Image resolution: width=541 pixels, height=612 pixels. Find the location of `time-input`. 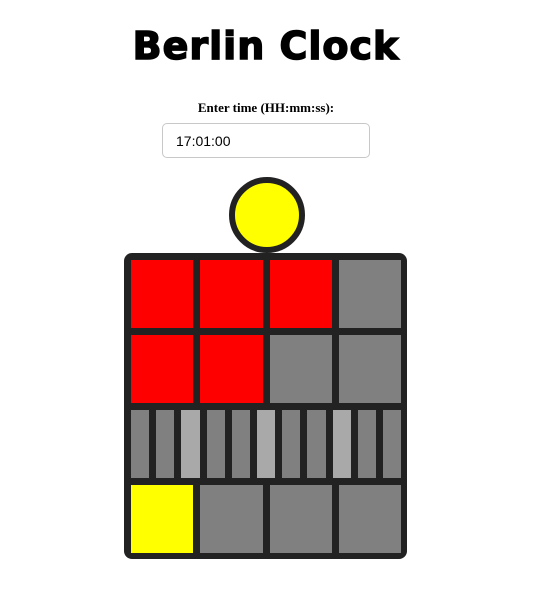

time-input is located at coordinates (266, 140).